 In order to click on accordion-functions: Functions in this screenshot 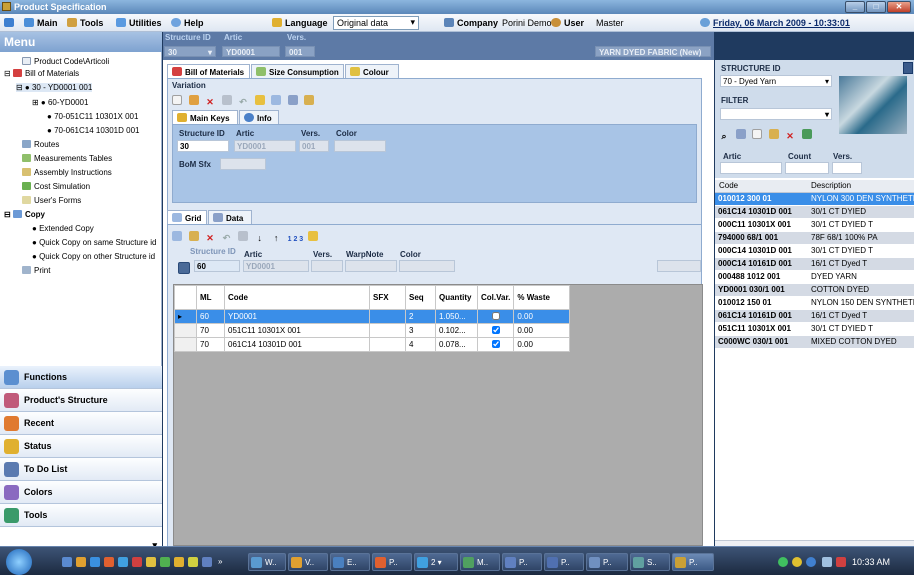, I will do `click(81, 377)`.